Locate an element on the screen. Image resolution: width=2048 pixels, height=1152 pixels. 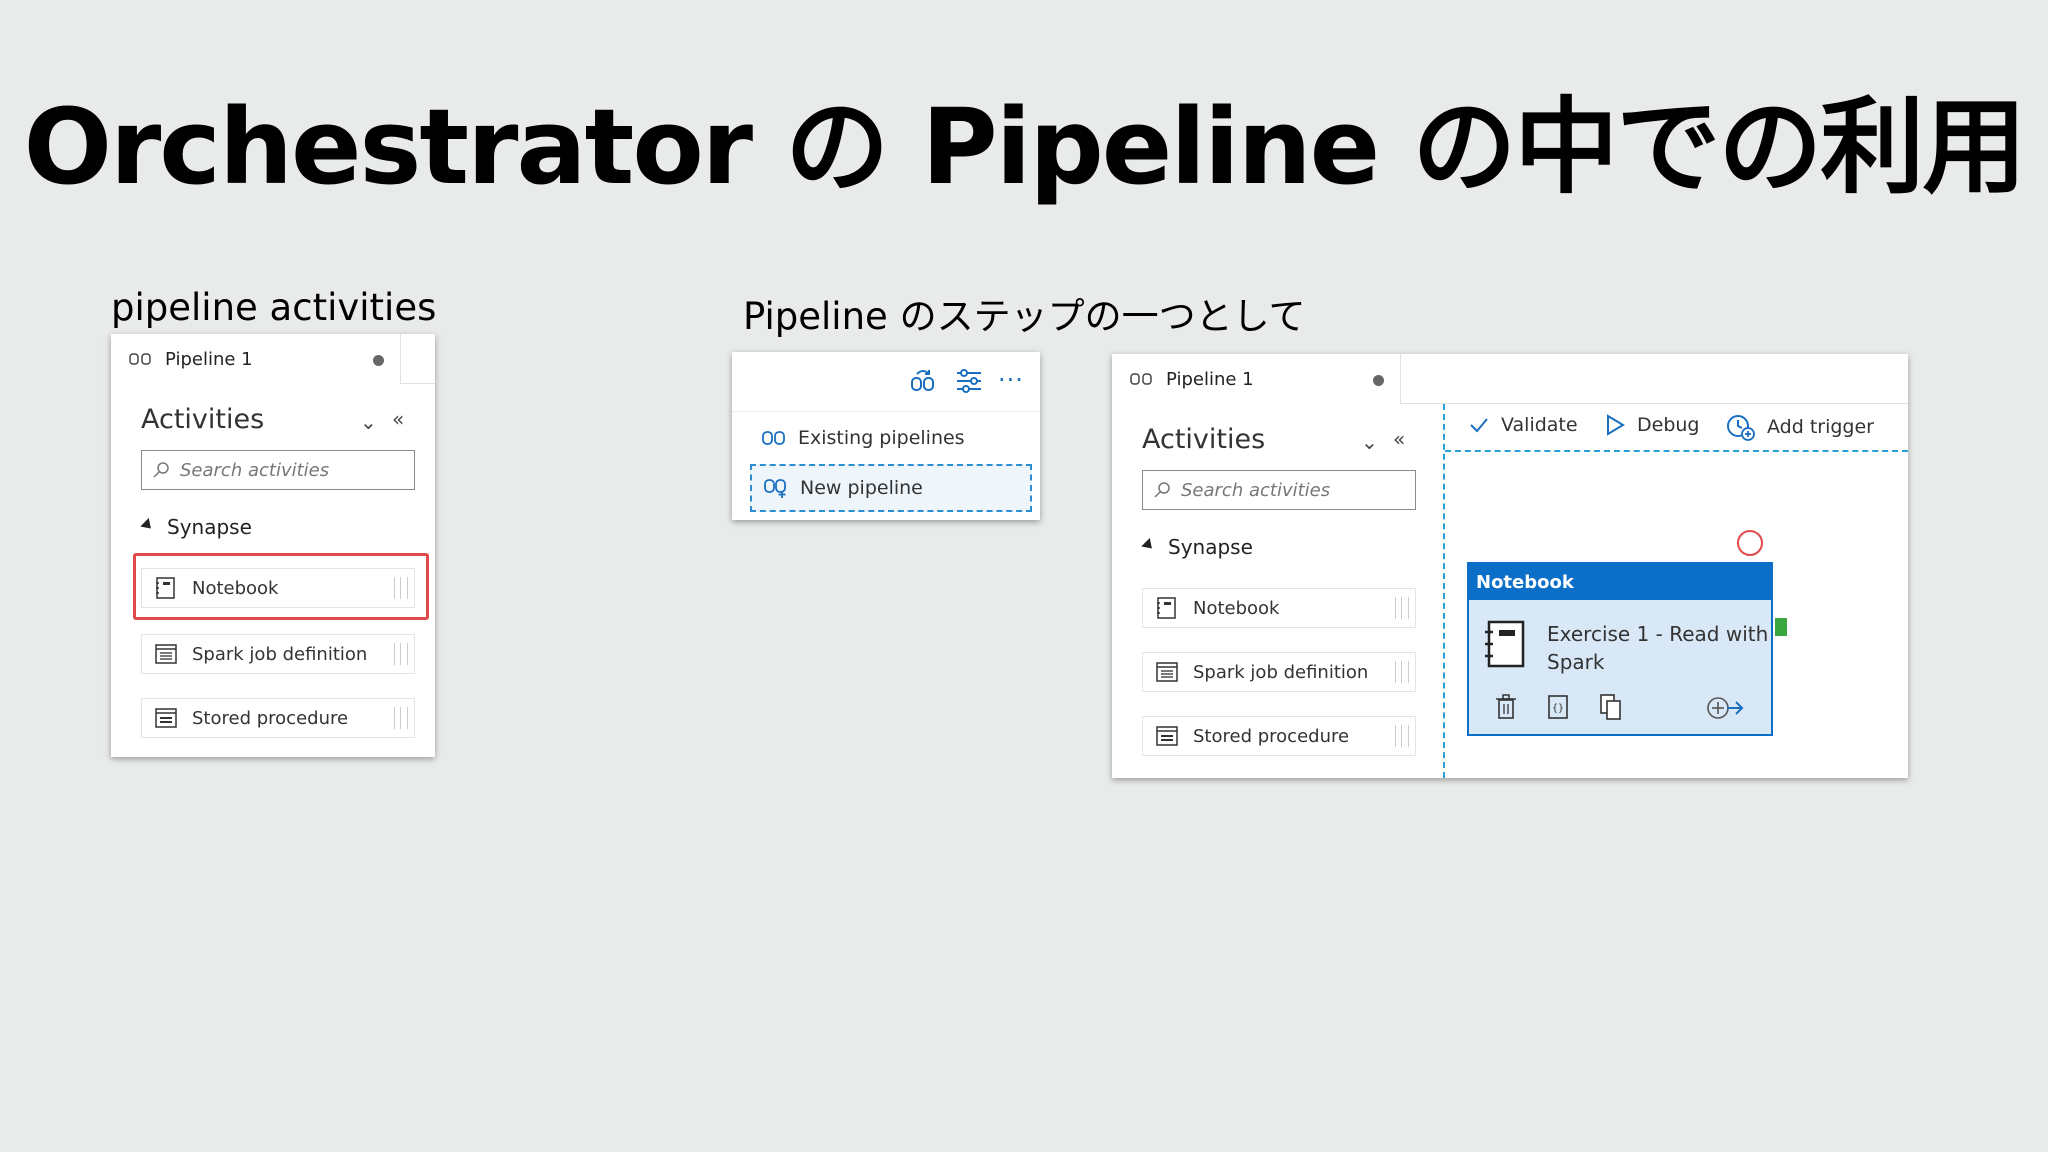
debug-label: Debug is located at coordinates (1668, 425).